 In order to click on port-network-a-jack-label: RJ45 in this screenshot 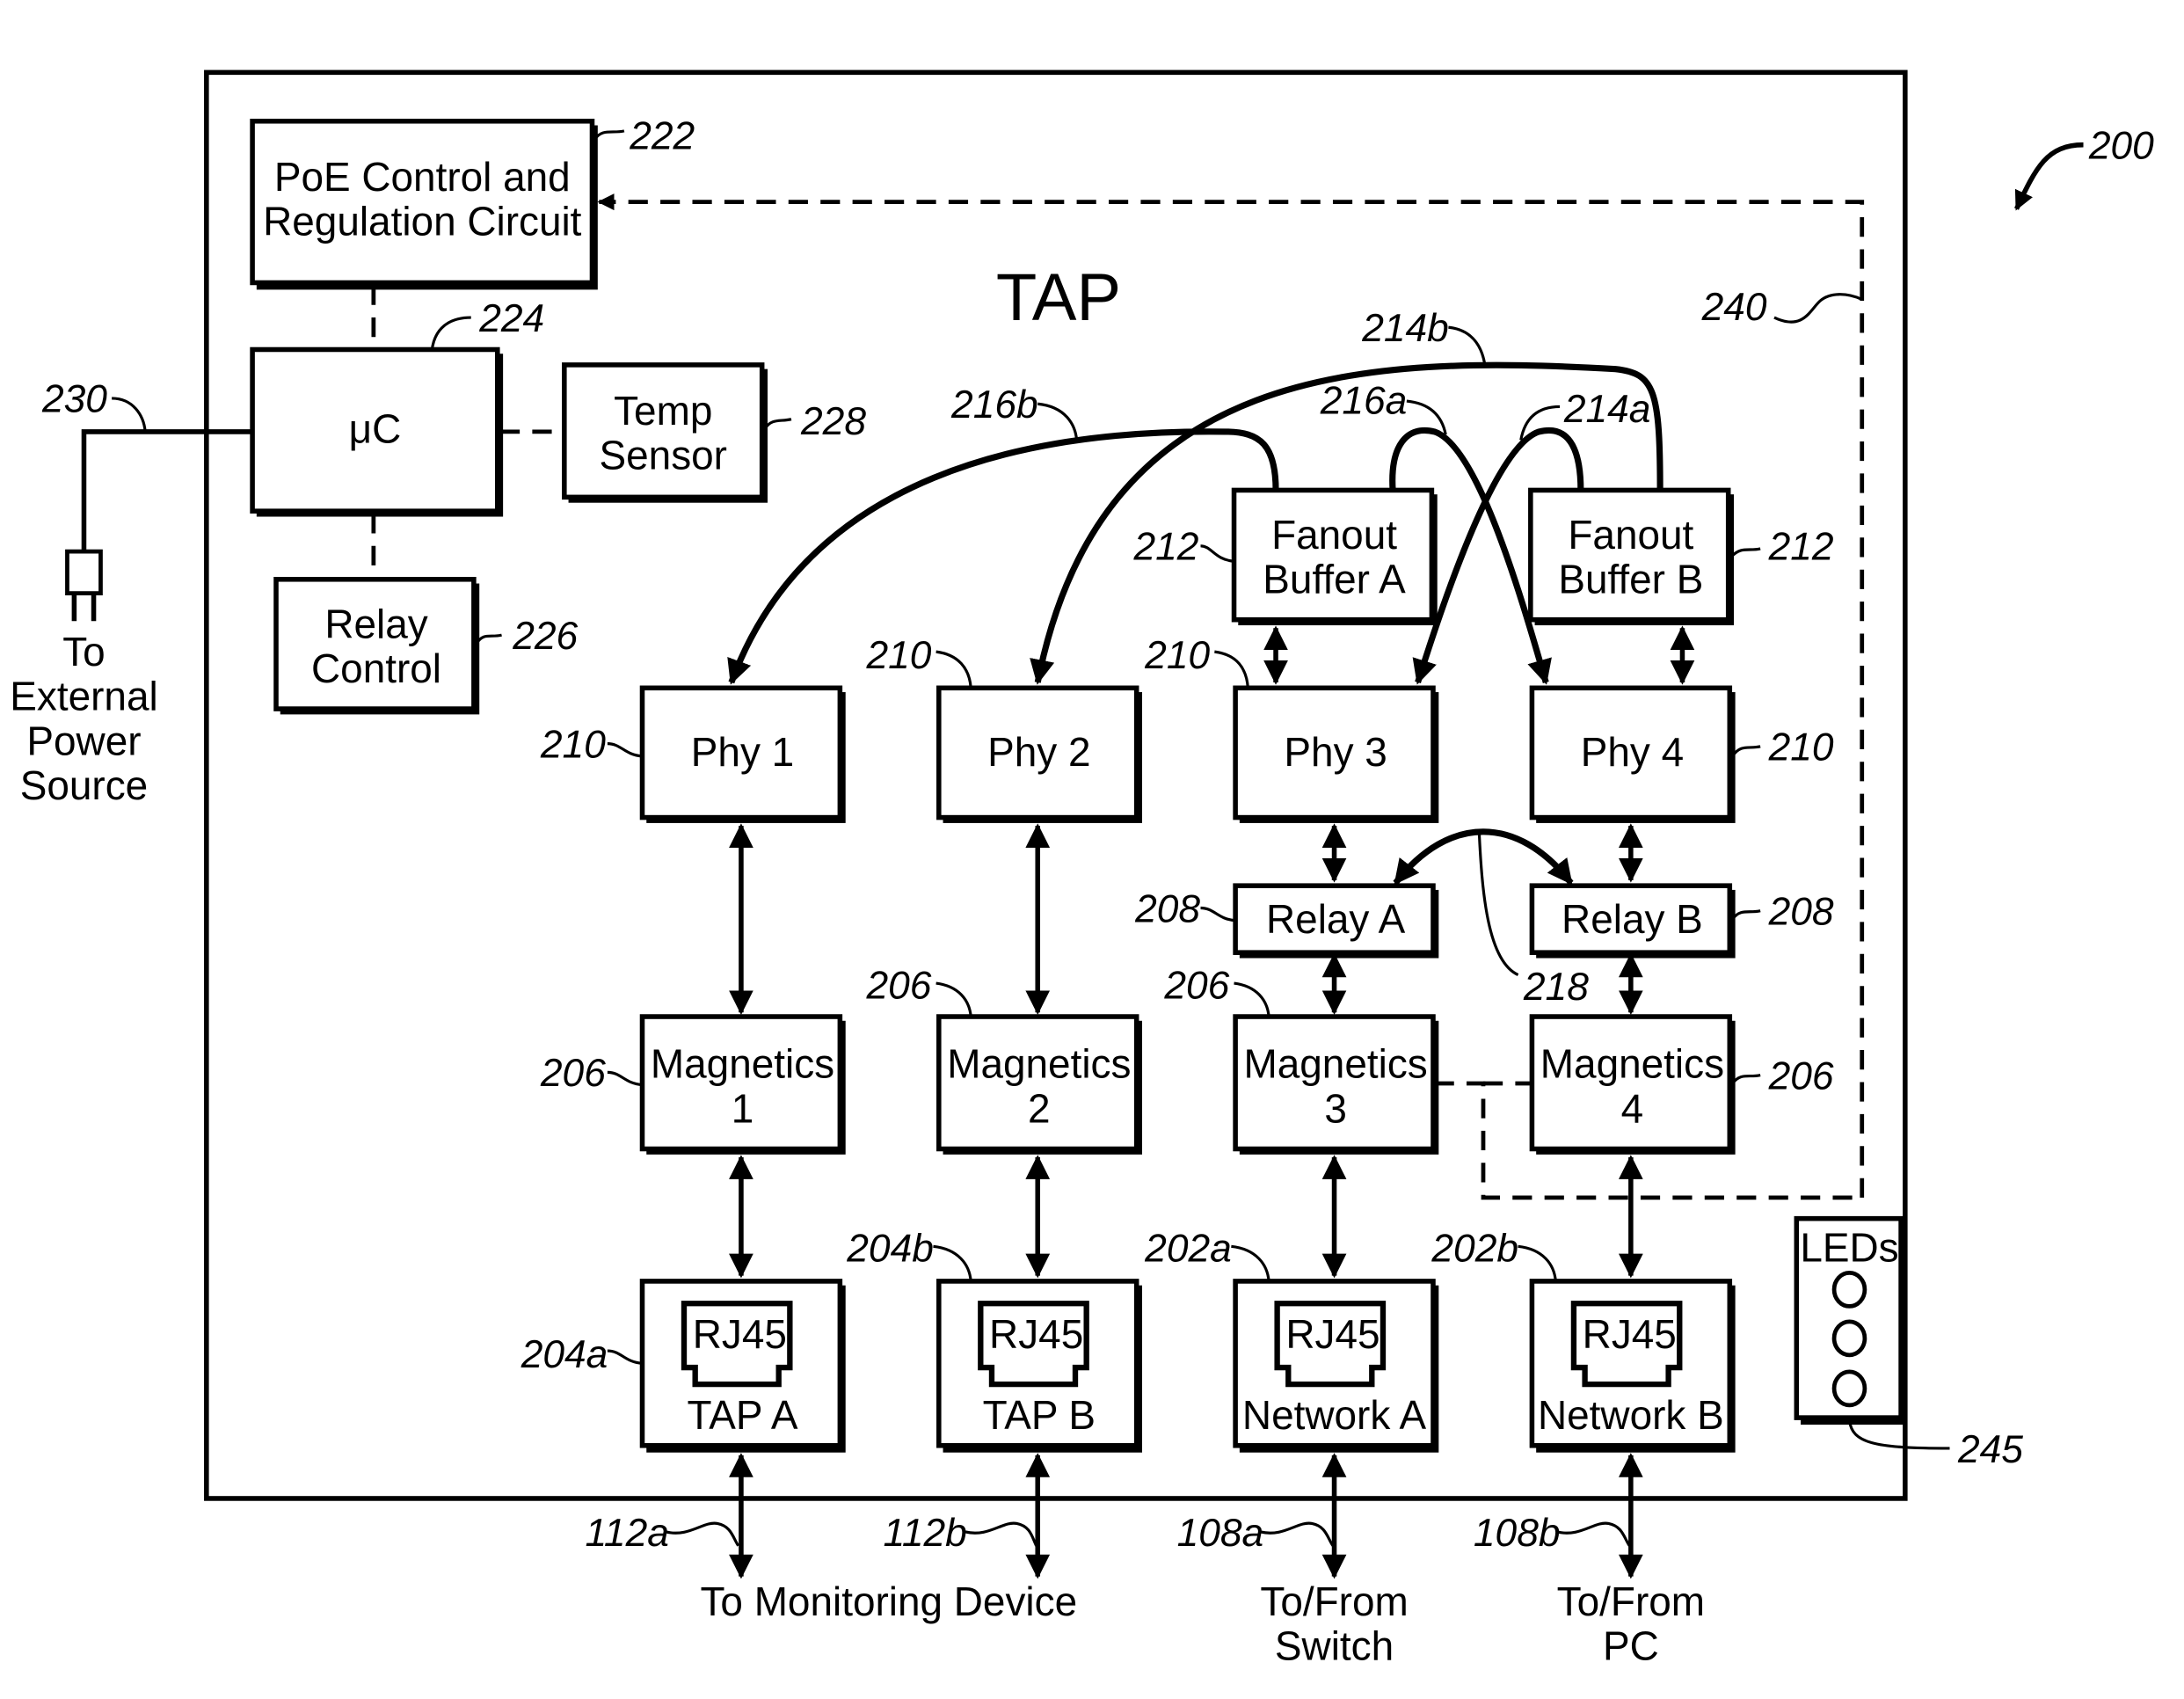, I will do `click(1332, 1334)`.